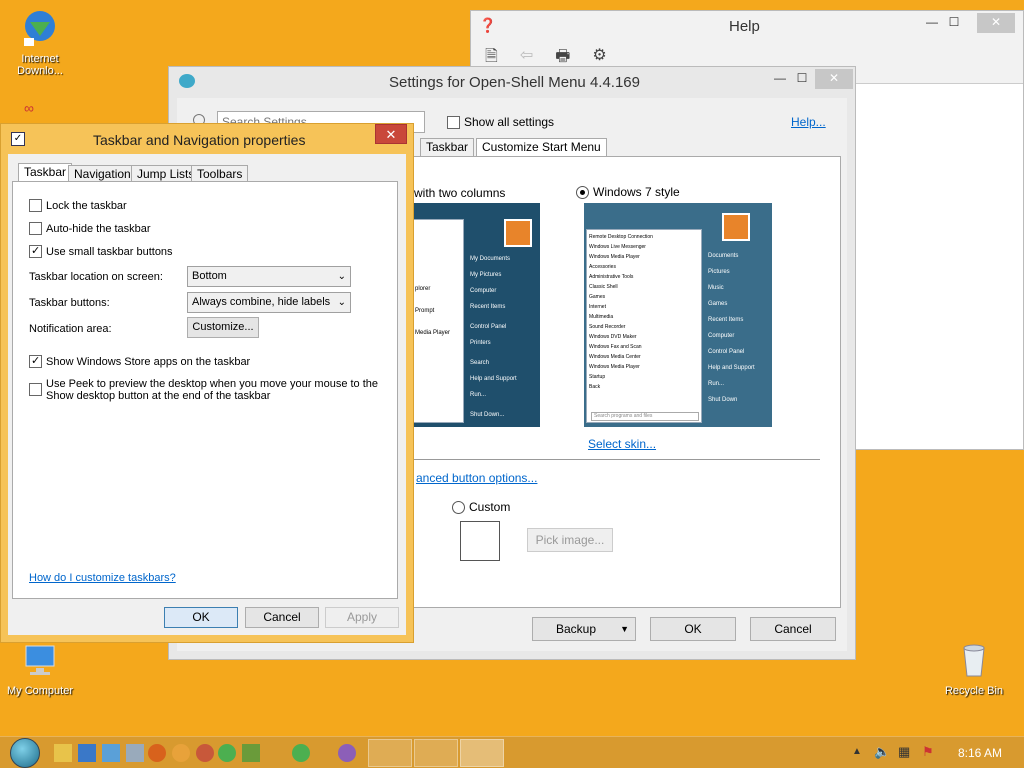 The image size is (1024, 768). What do you see at coordinates (261, 302) in the screenshot?
I see `taskbar-buttons-value: Always combine, hide labels` at bounding box center [261, 302].